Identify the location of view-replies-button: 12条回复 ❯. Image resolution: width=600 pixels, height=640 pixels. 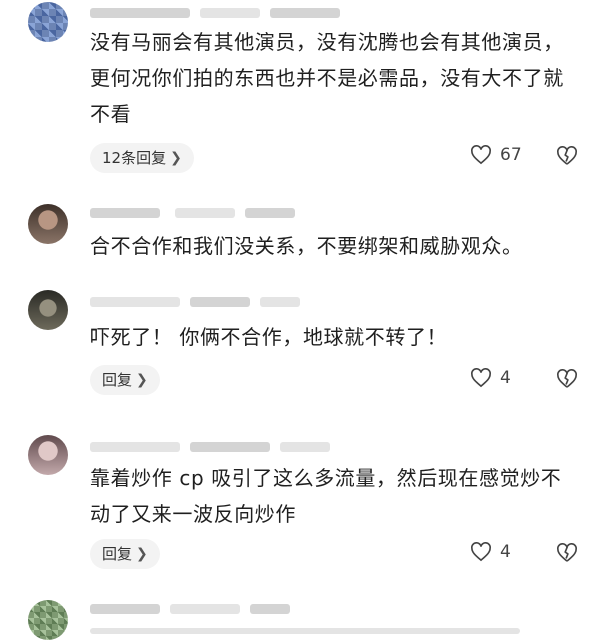
(142, 158).